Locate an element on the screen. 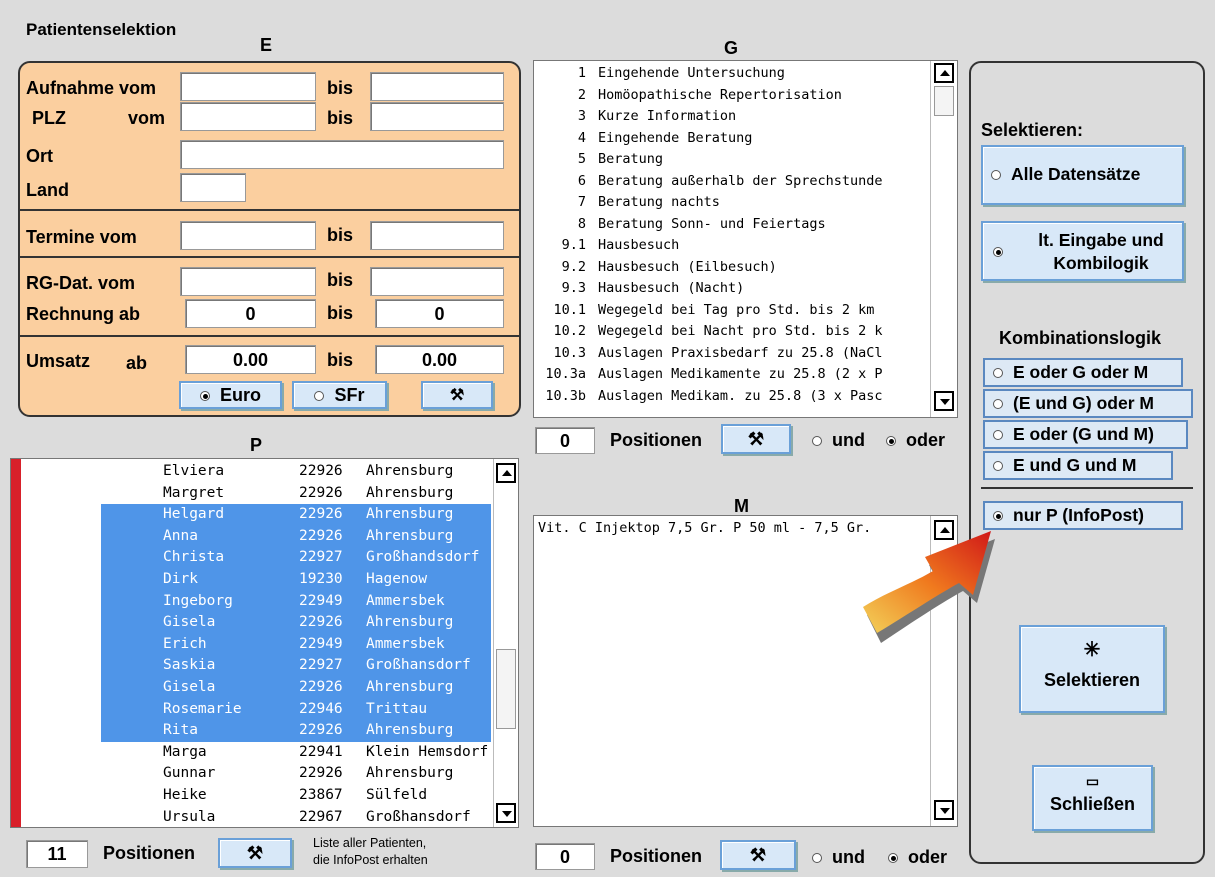  umsatz-from-field: 0.00 is located at coordinates (250, 359).